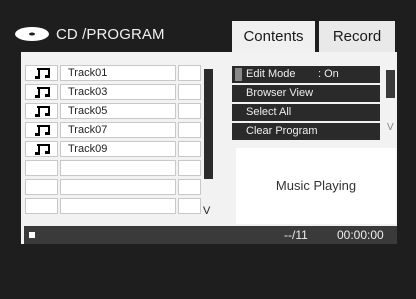 Image resolution: width=416 pixels, height=299 pixels. Describe the element at coordinates (210, 235) in the screenshot. I see `playback-bar: --/11 00:00:00` at that location.